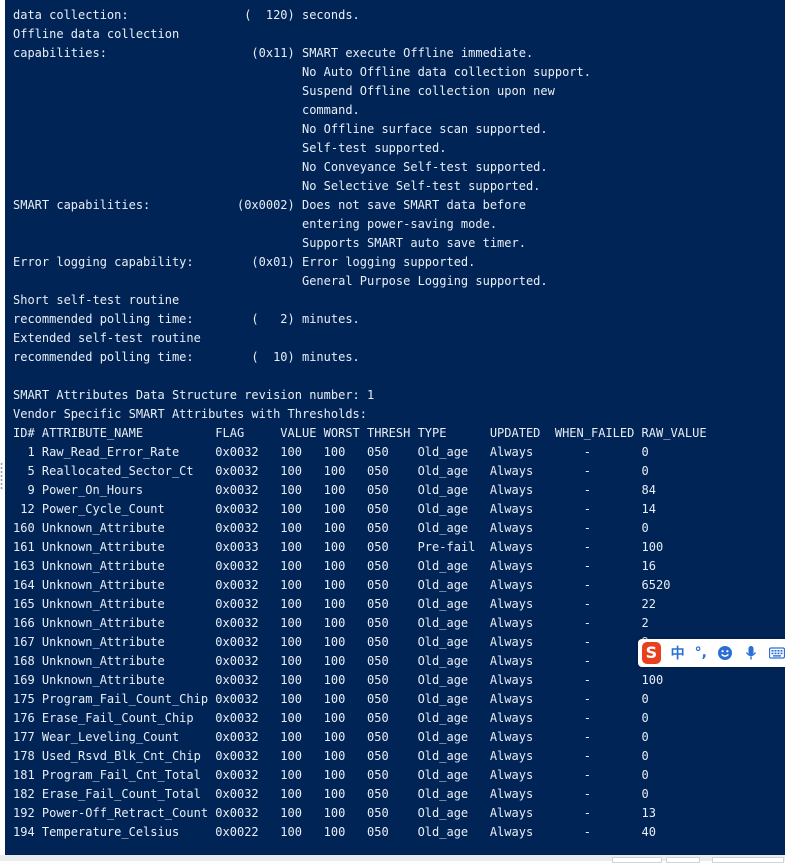 The height and width of the screenshot is (863, 785). Describe the element at coordinates (255, 224) in the screenshot. I see `terminal-line: entering power-saving mode.` at that location.